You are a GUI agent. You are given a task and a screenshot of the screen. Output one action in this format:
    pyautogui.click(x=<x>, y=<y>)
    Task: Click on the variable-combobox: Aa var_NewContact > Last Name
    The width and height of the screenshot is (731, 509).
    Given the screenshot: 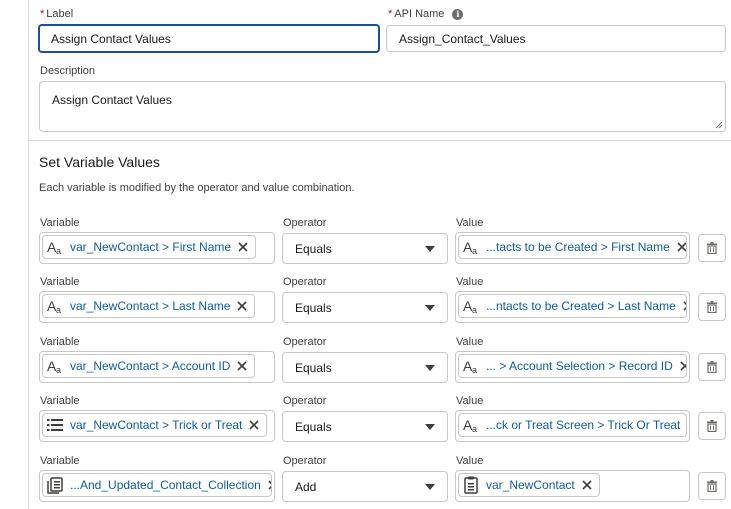 What is the action you would take?
    pyautogui.click(x=157, y=307)
    